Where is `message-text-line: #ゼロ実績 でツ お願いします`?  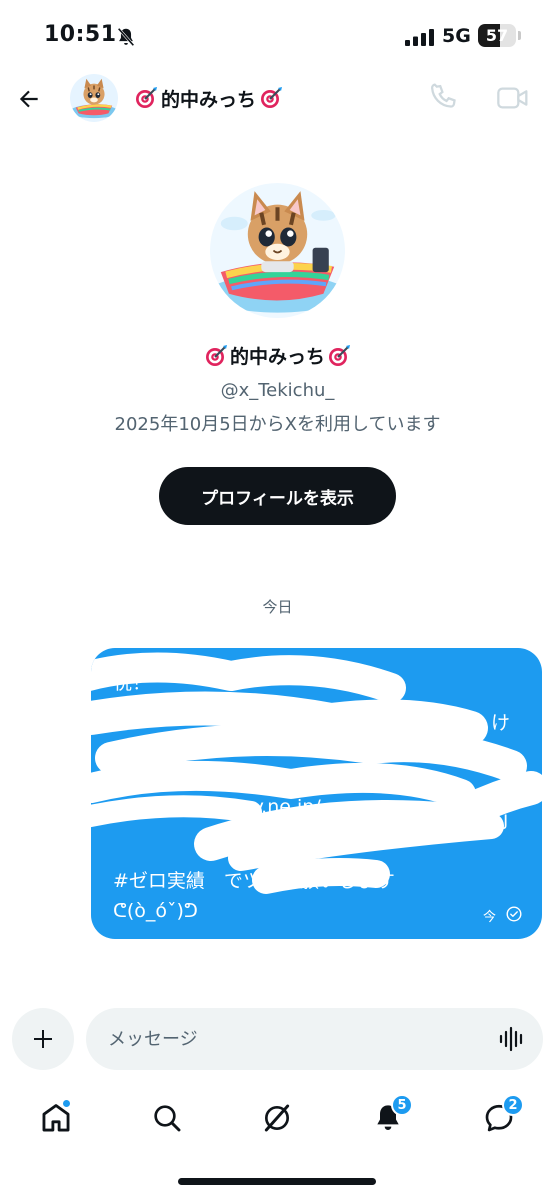
message-text-line: #ゼロ実績 でツ お願いします is located at coordinates (254, 881).